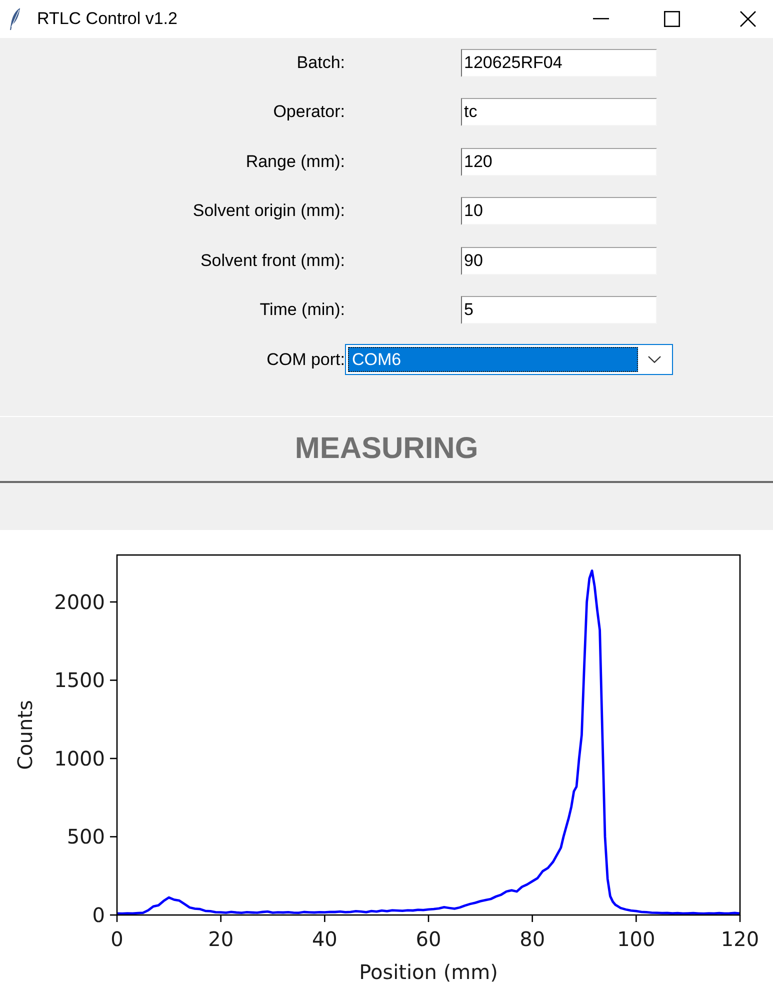 Image resolution: width=773 pixels, height=984 pixels. Describe the element at coordinates (559, 260) in the screenshot. I see `text-field: 90` at that location.